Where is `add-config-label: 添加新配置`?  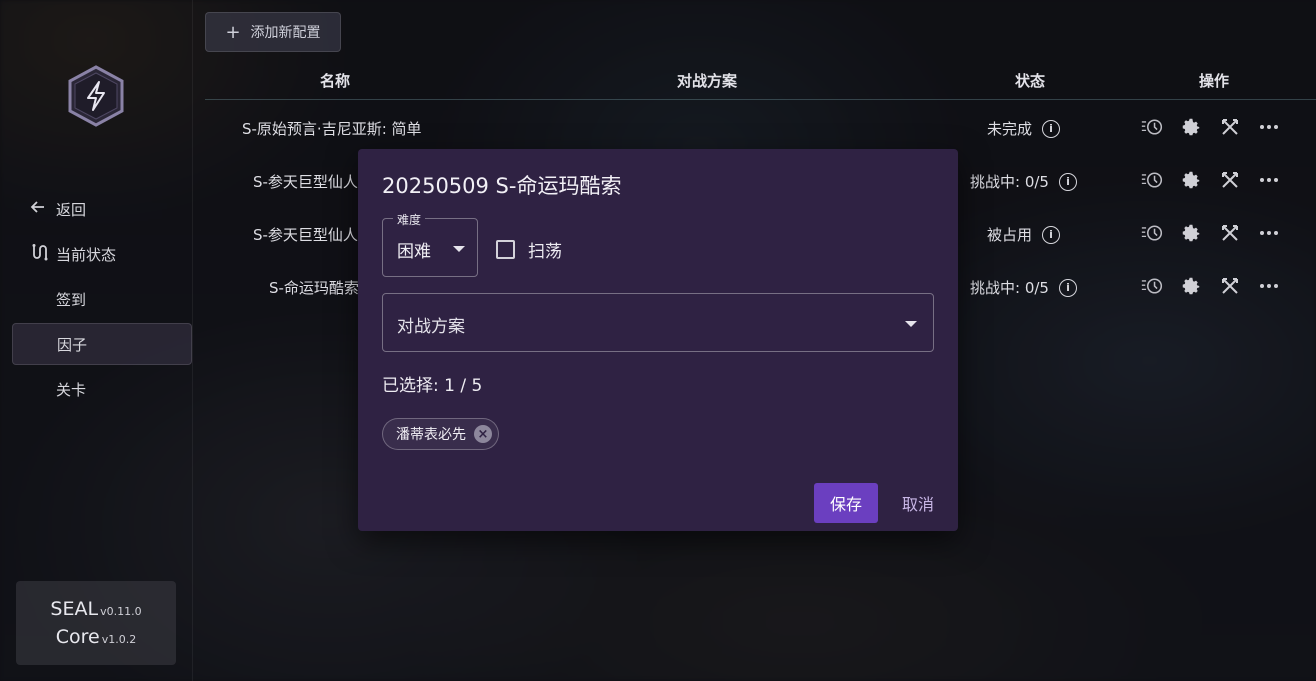
add-config-label: 添加新配置 is located at coordinates (285, 33).